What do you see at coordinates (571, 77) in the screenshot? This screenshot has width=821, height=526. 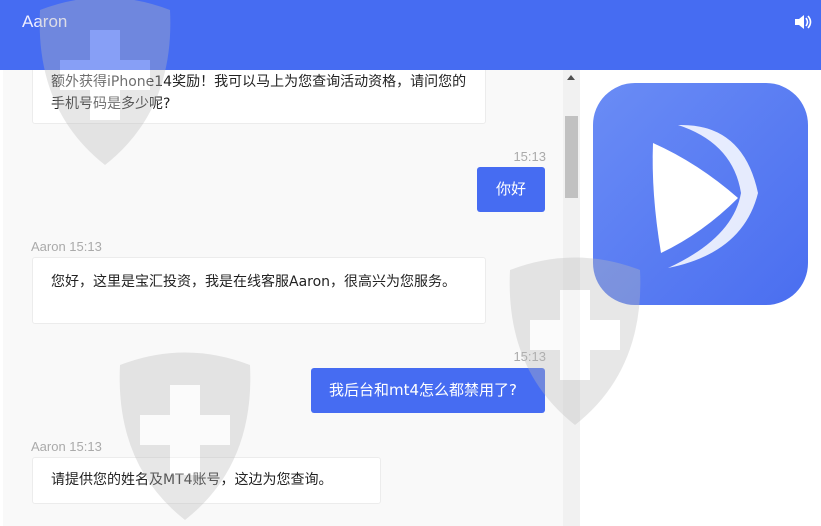 I see `scroll-up-arrow` at bounding box center [571, 77].